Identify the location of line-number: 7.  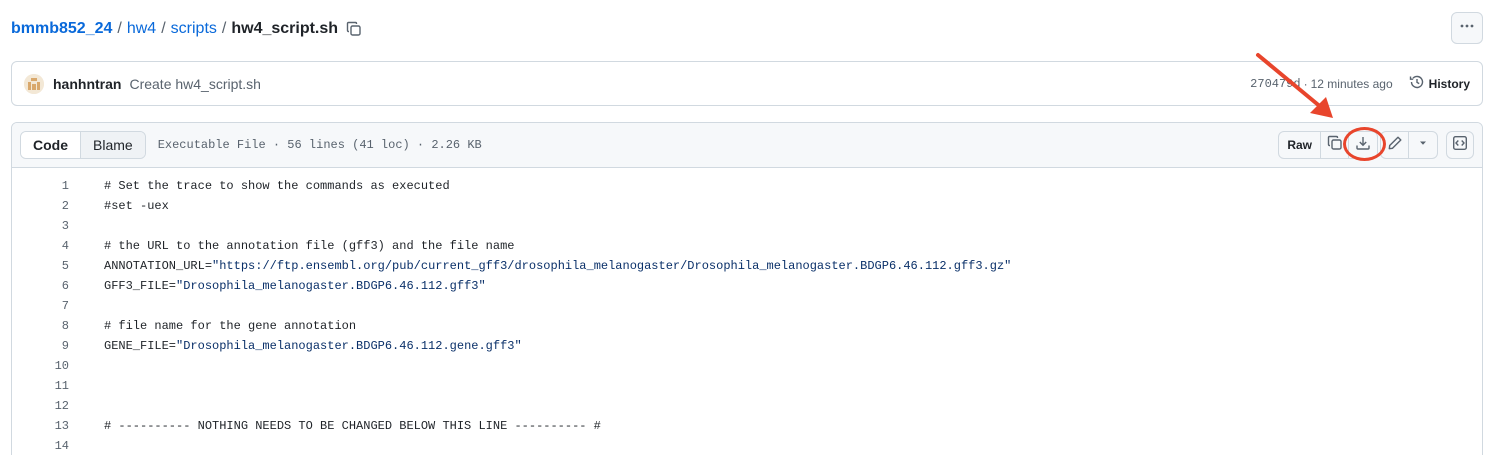
(40, 306).